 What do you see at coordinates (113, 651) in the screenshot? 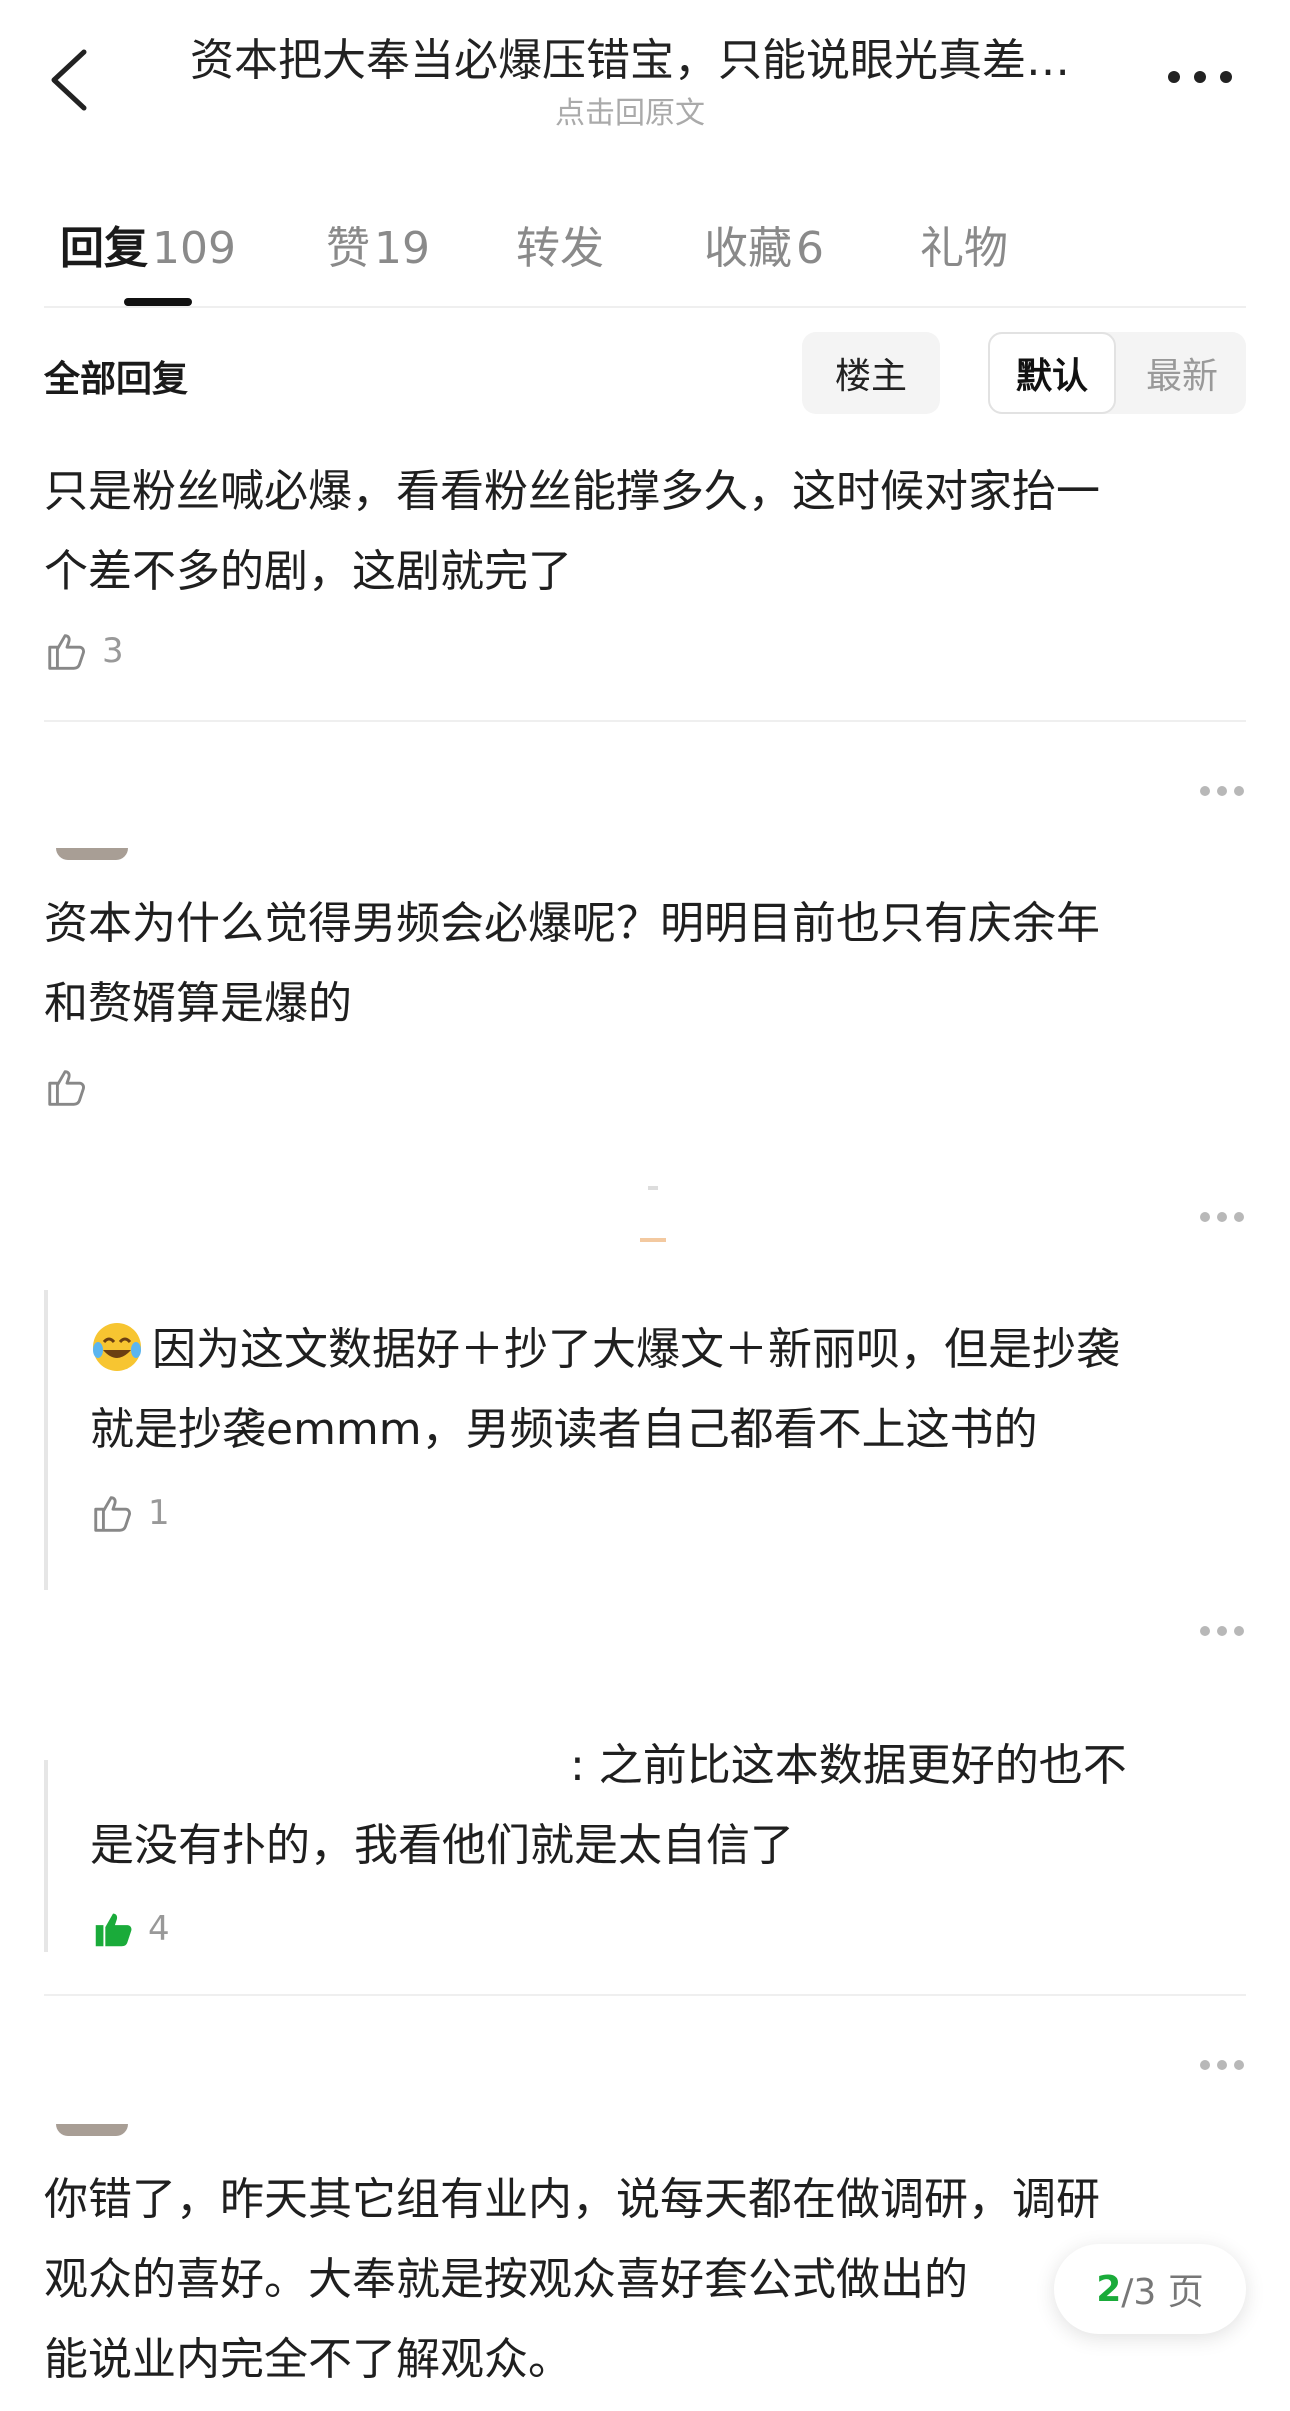
I see `like-count: 3` at bounding box center [113, 651].